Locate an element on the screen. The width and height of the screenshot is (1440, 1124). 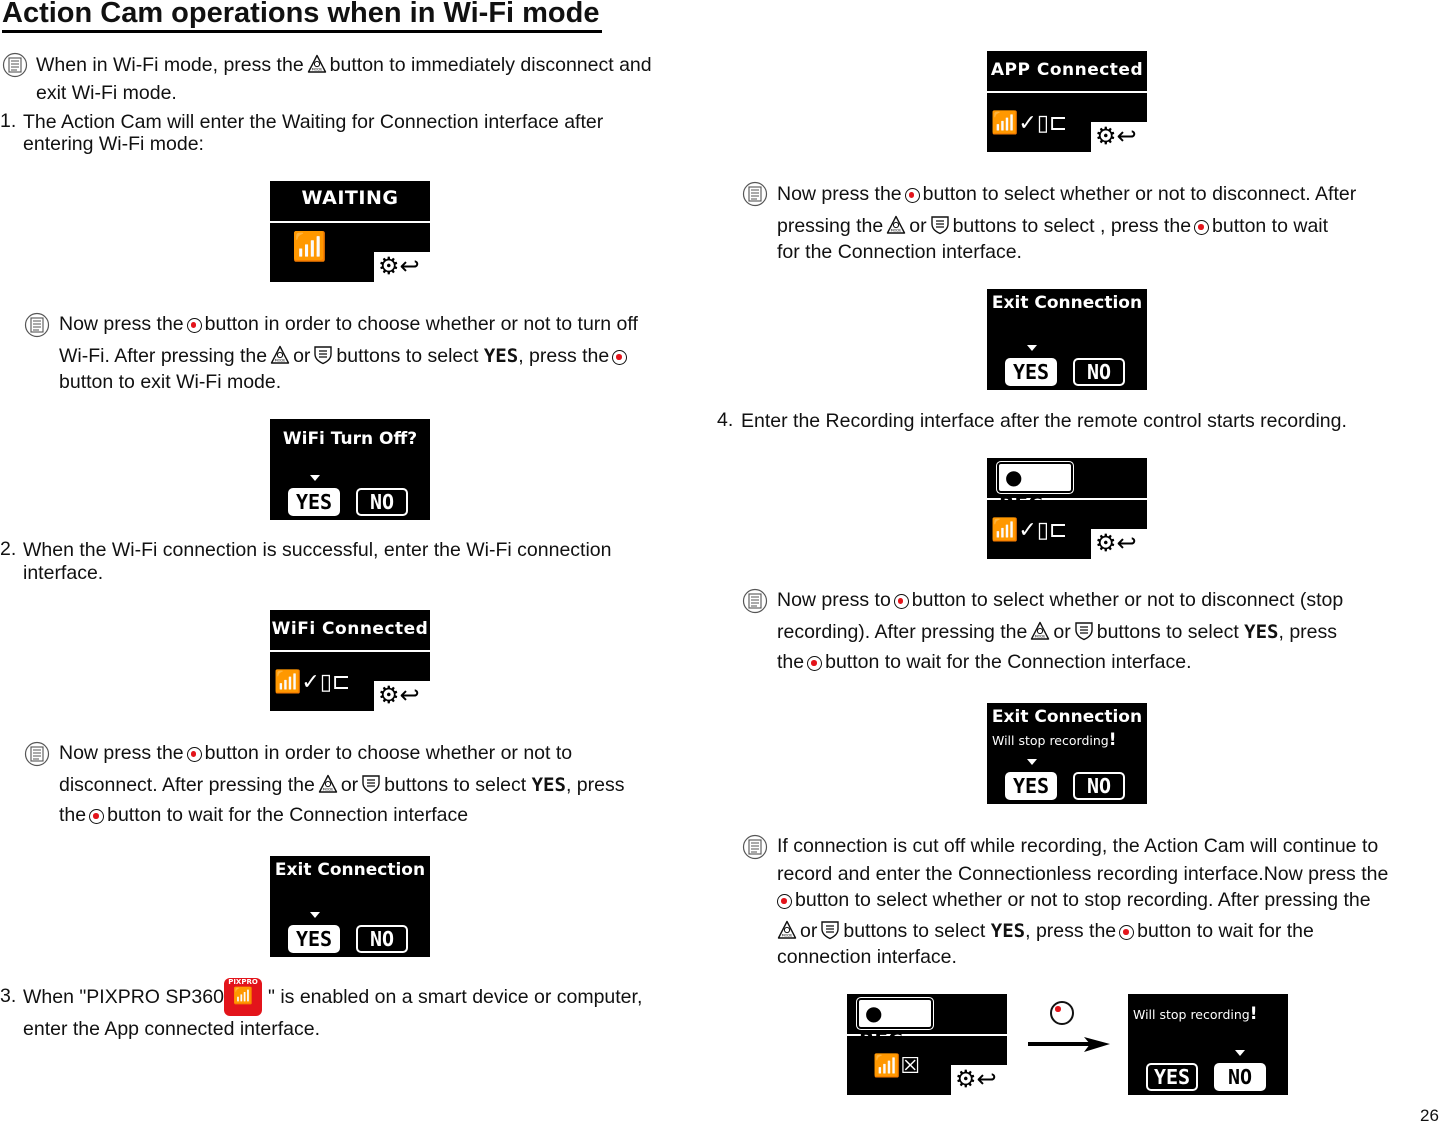
screen-recording-no-wifi: ● REC 📶☒ ⚙↩ is located at coordinates (927, 1044).